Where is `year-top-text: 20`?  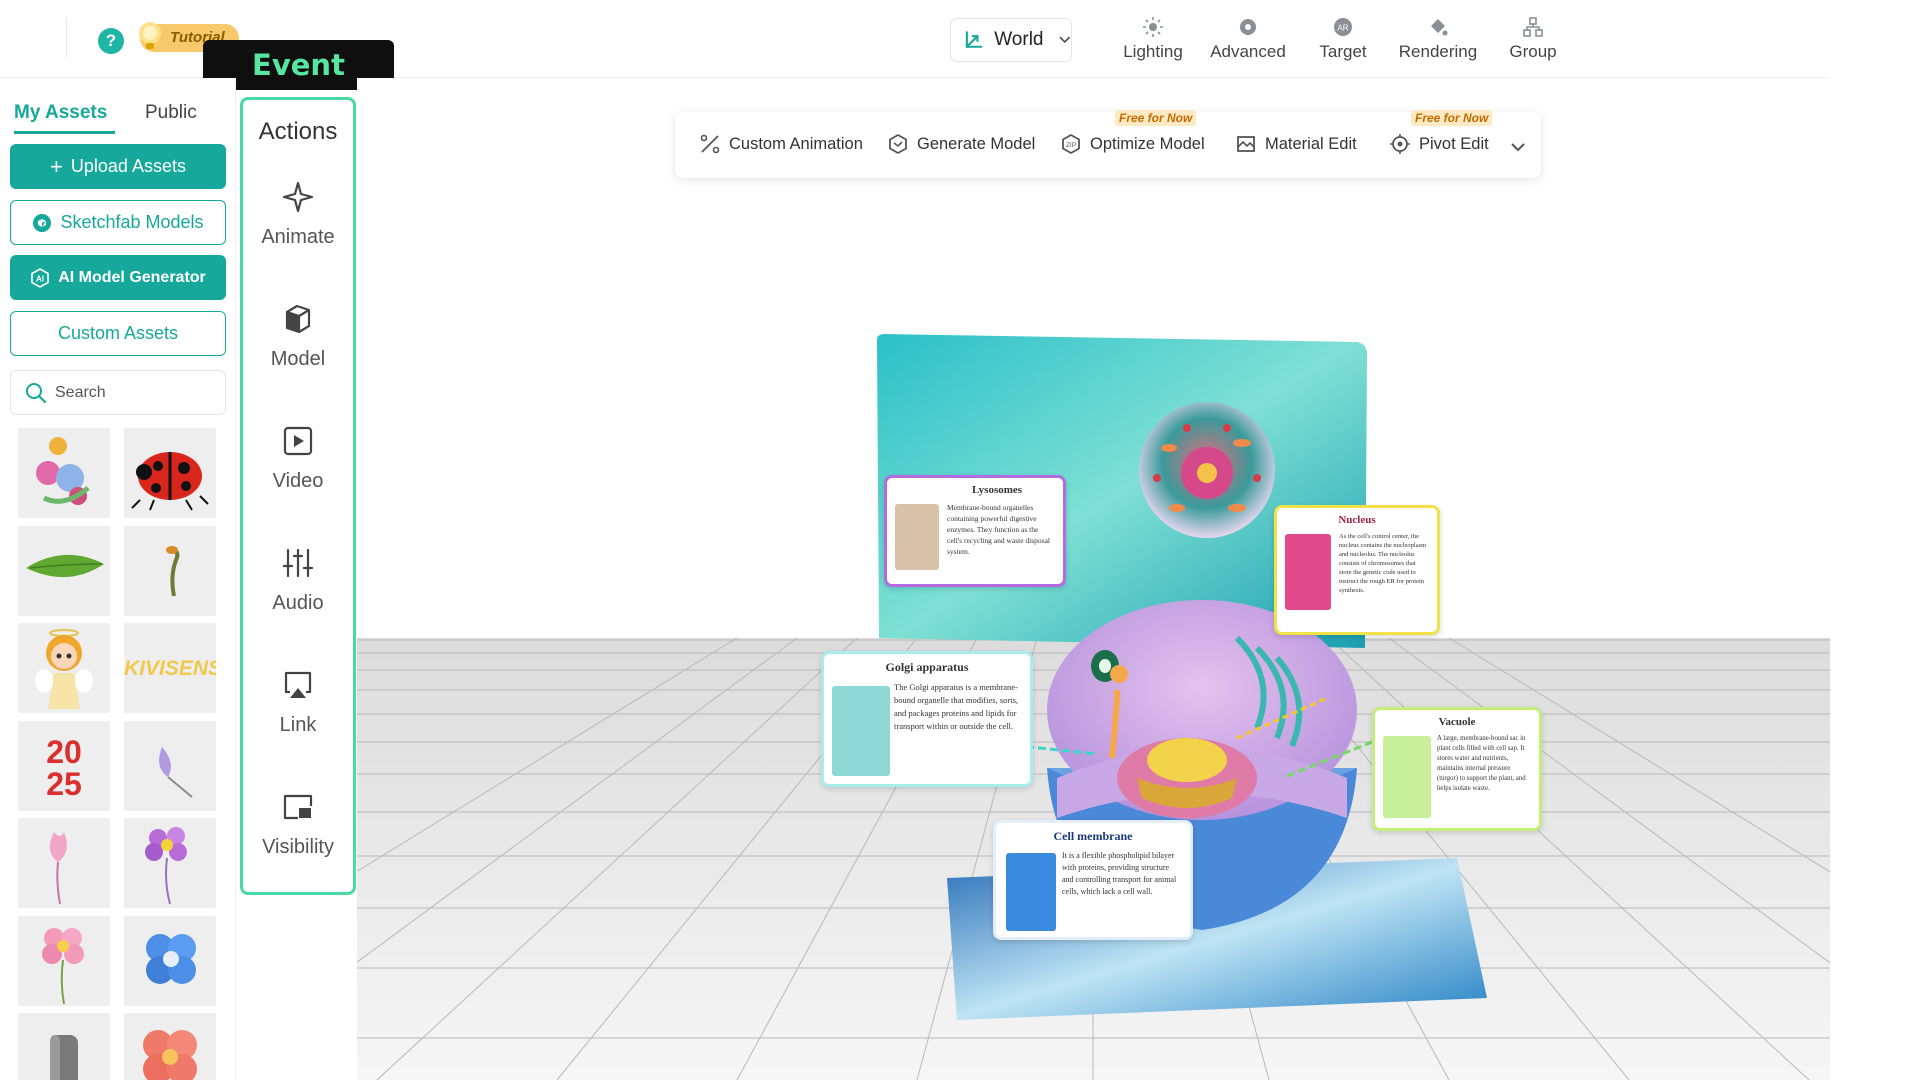 year-top-text: 20 is located at coordinates (64, 752).